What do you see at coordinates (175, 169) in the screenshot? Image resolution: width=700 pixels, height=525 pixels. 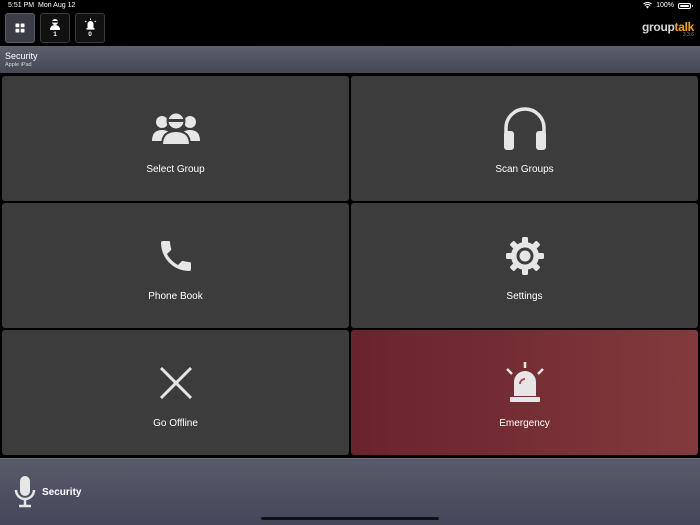 I see `tile-label: Select Group` at bounding box center [175, 169].